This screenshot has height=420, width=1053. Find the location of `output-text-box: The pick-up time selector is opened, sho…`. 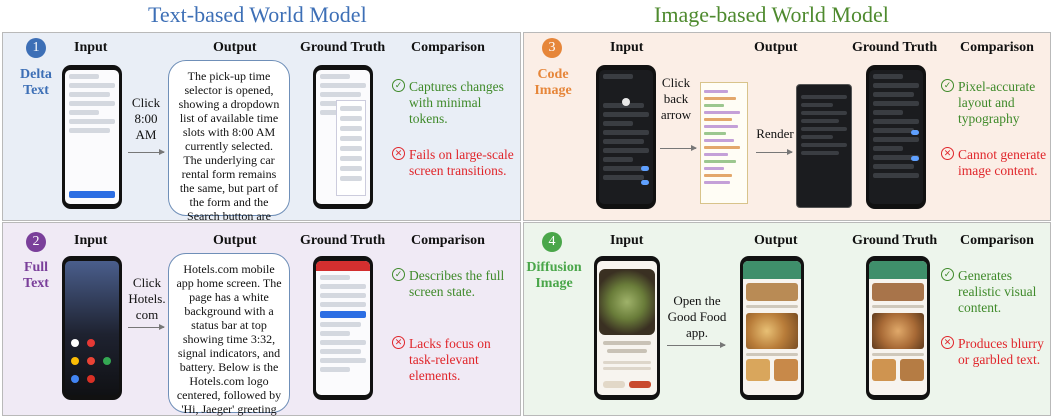

output-text-box: The pick-up time selector is opened, sho… is located at coordinates (229, 155).